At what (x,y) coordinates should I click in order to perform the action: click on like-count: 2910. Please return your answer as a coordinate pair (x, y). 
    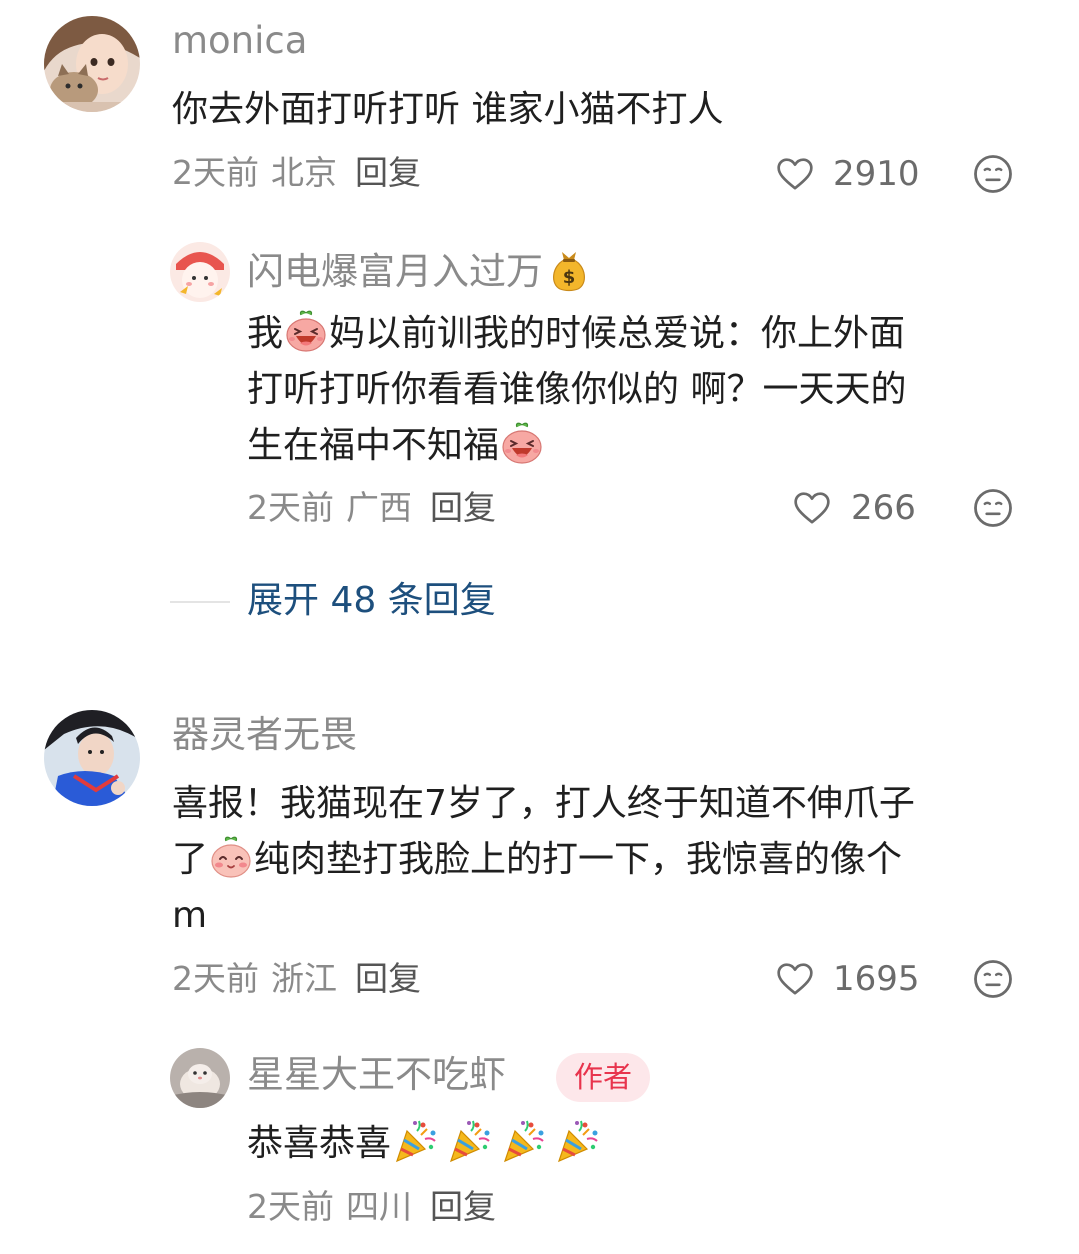
    Looking at the image, I should click on (876, 174).